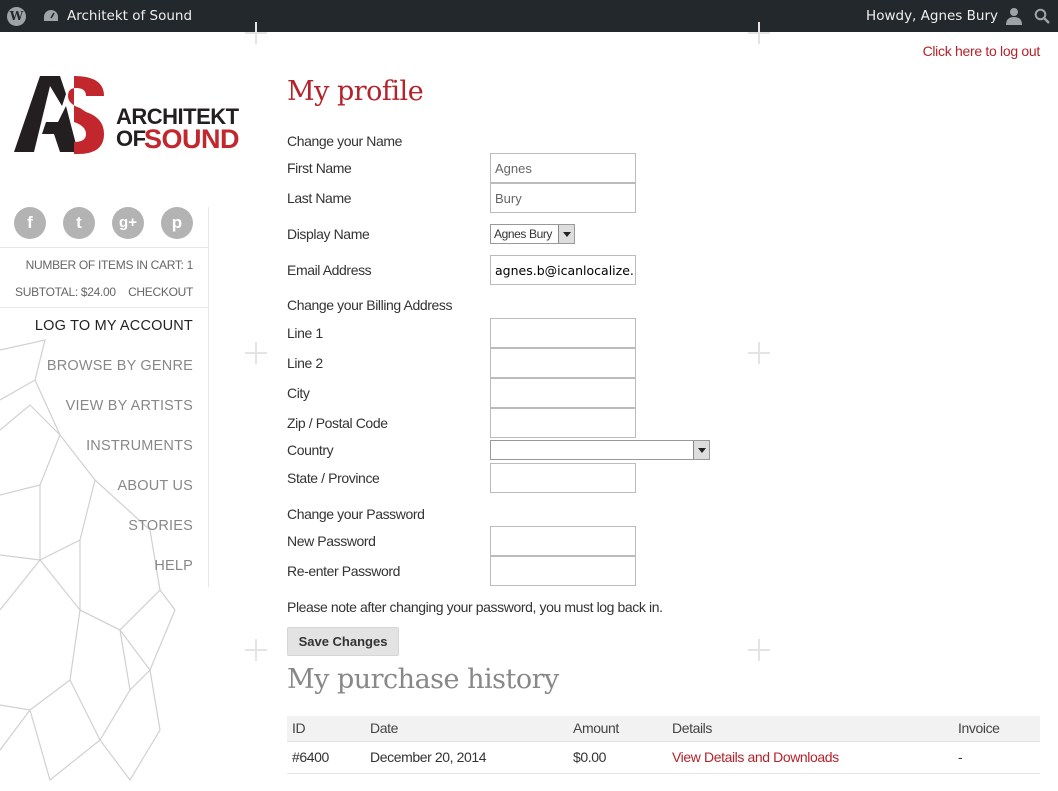 The height and width of the screenshot is (791, 1058). I want to click on section-heading-billing: Change your Billing Address, so click(370, 305).